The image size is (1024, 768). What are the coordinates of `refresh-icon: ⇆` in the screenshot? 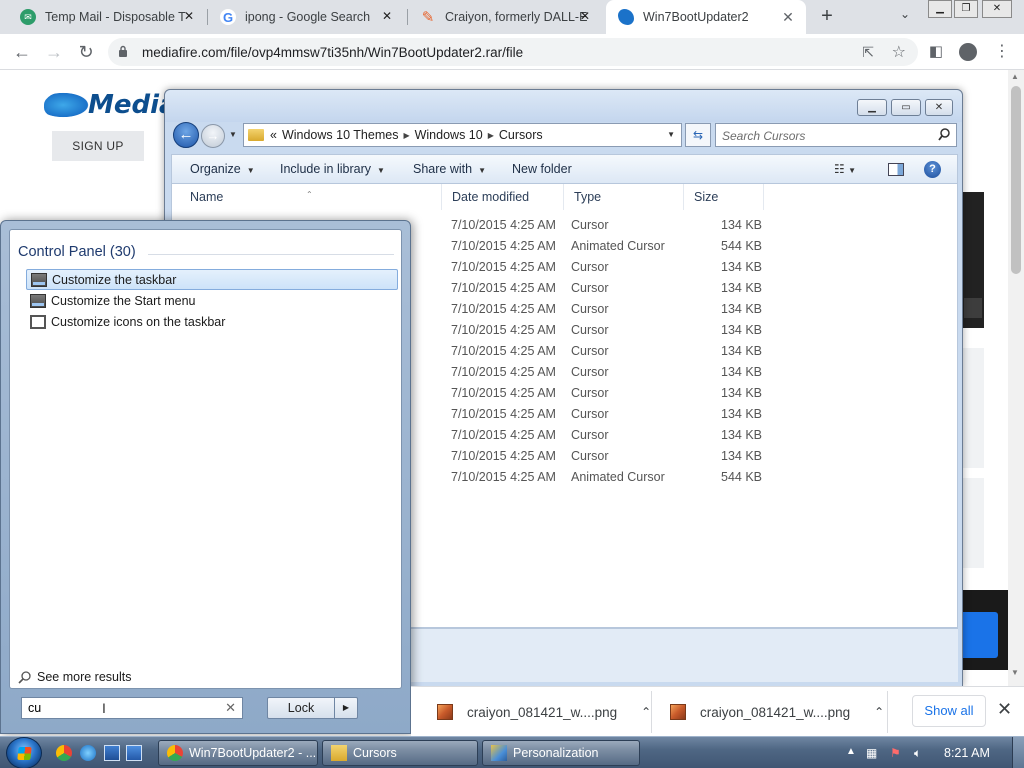 It's located at (698, 135).